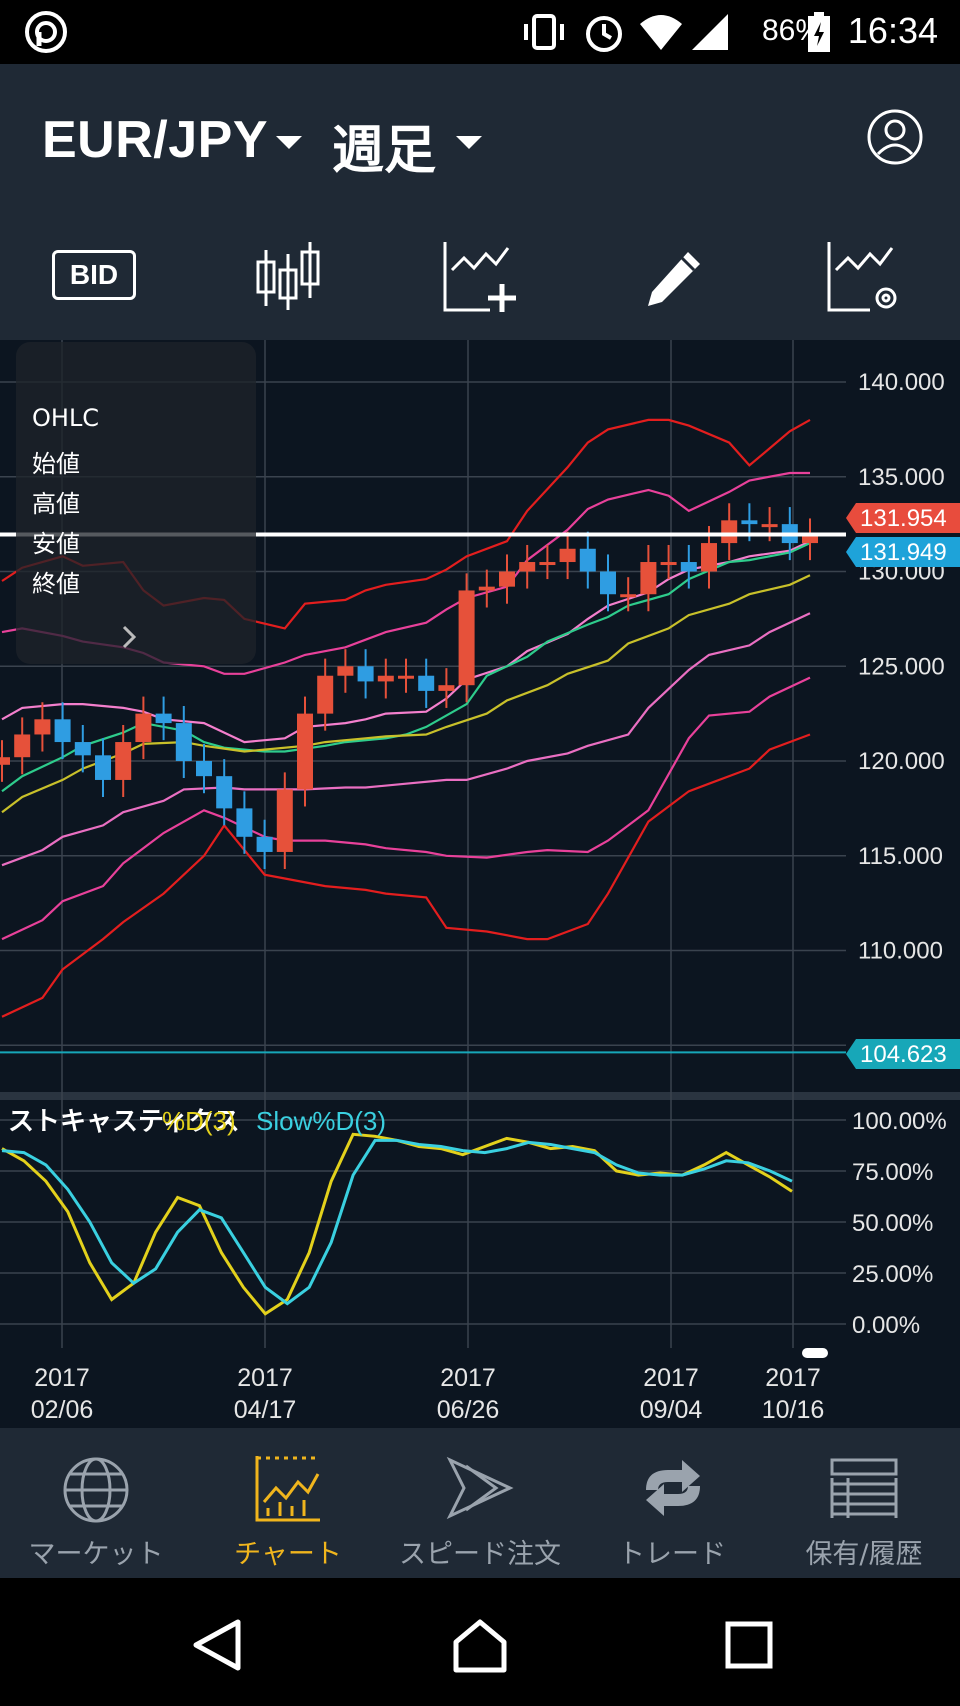 Image resolution: width=960 pixels, height=1706 pixels. I want to click on ask-price-tag: 131.954, so click(903, 518).